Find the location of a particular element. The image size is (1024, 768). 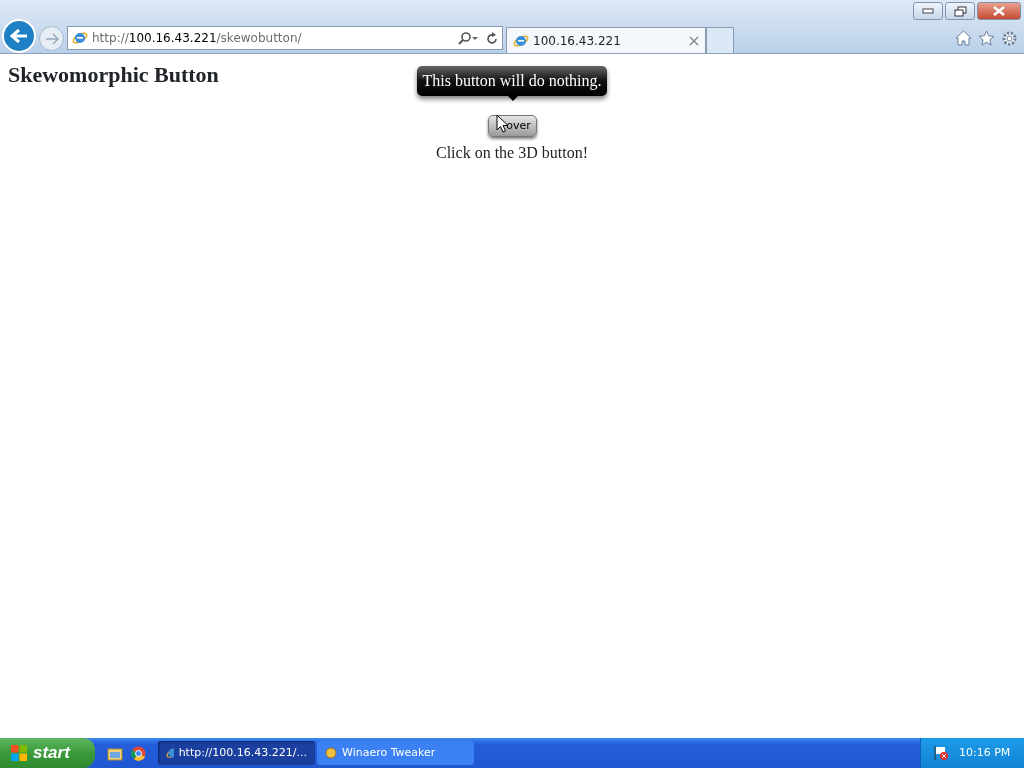

tooltip-pointer is located at coordinates (513, 98).